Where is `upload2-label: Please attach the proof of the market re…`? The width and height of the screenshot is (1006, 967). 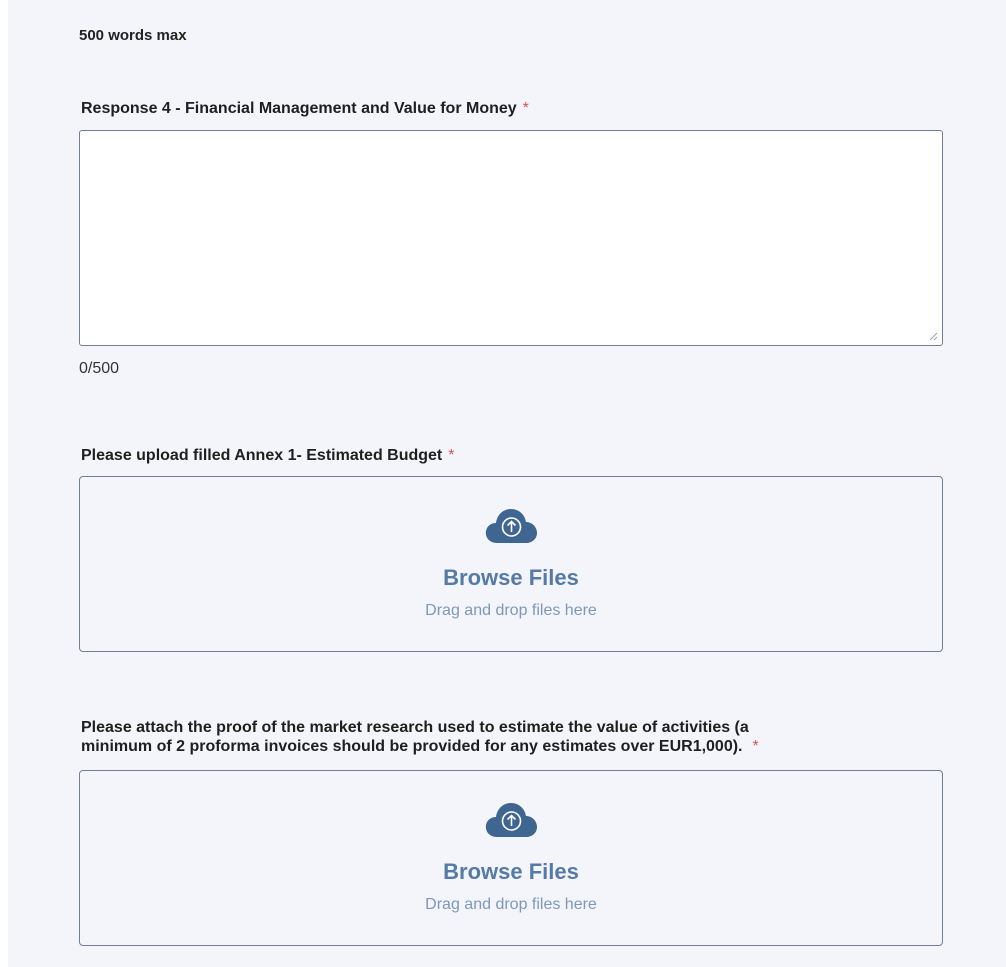 upload2-label: Please attach the proof of the market re… is located at coordinates (511, 737).